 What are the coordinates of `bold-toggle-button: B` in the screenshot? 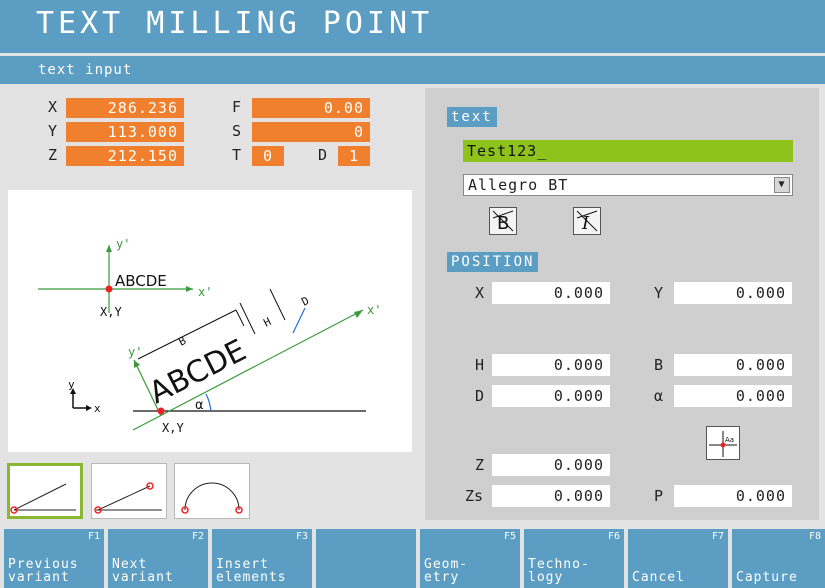 It's located at (503, 221).